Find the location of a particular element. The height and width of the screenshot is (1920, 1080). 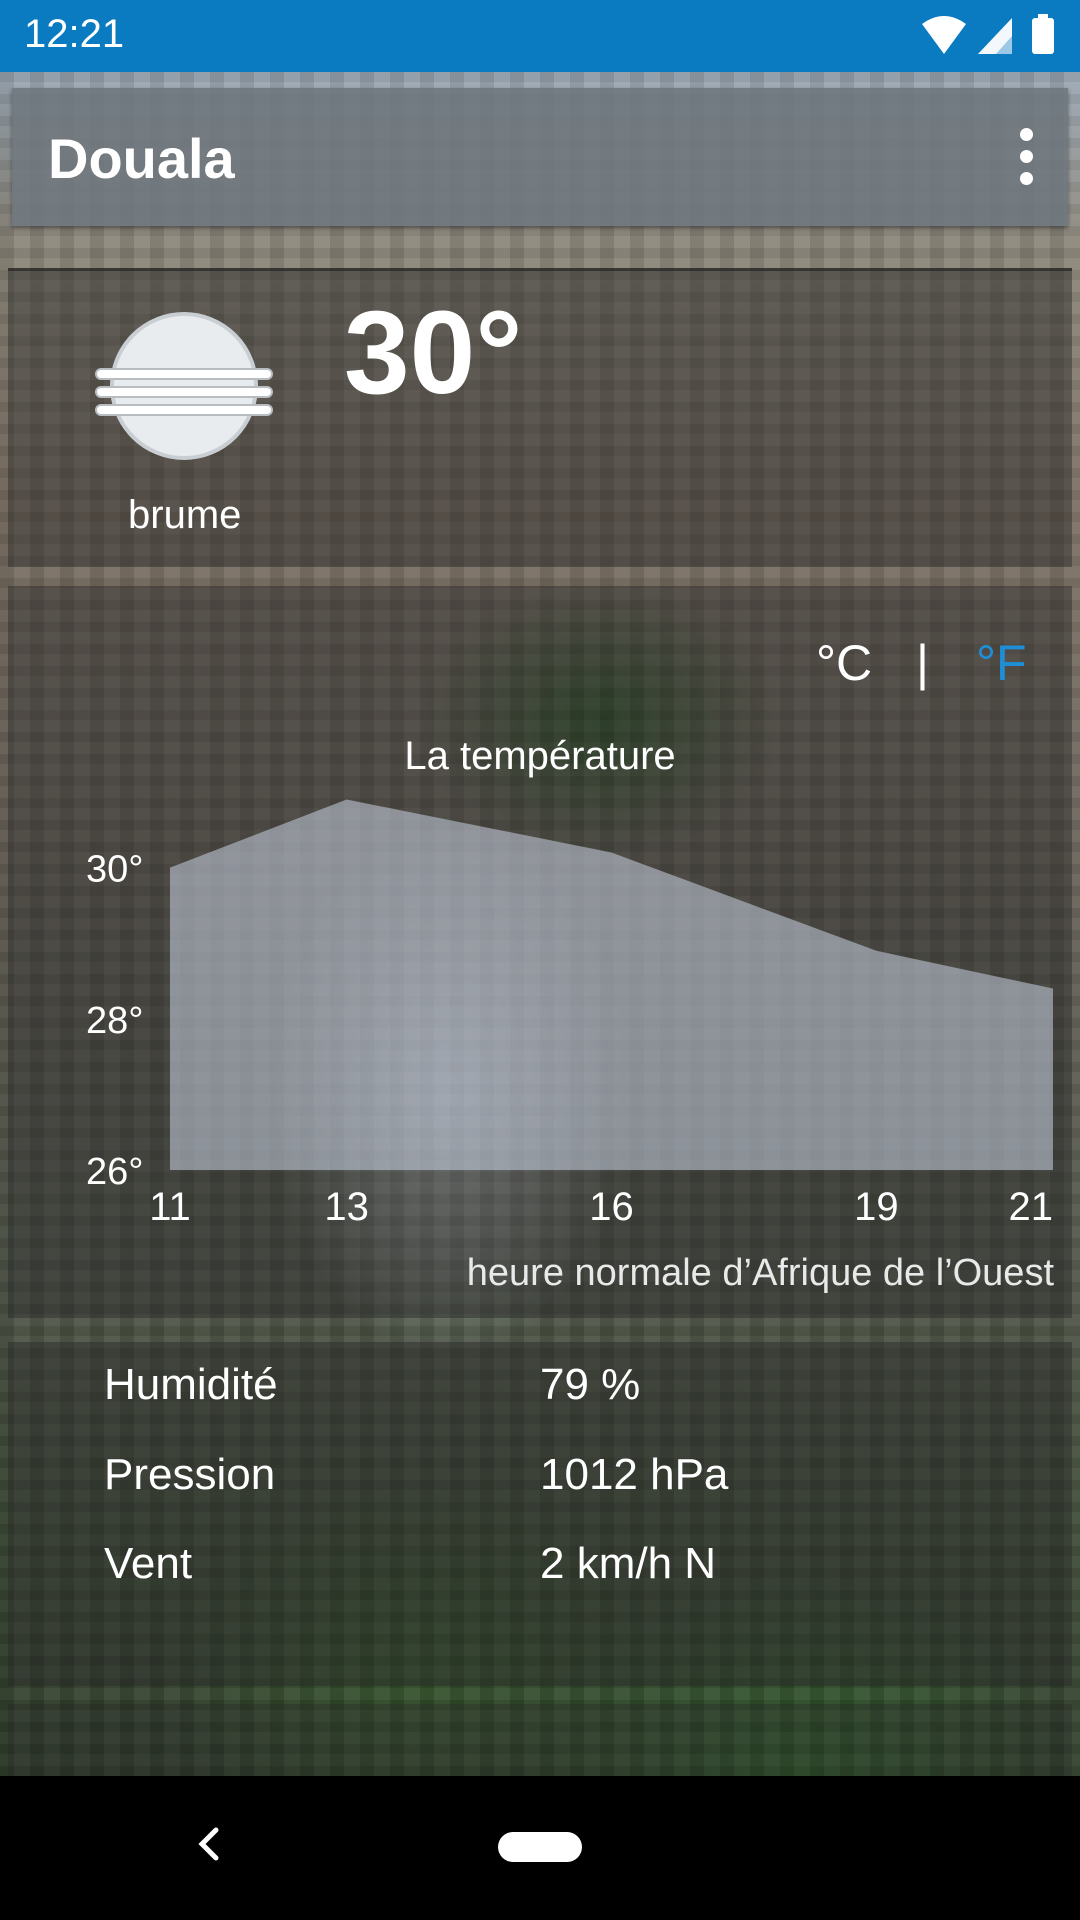

condition-label: brume is located at coordinates (185, 515).